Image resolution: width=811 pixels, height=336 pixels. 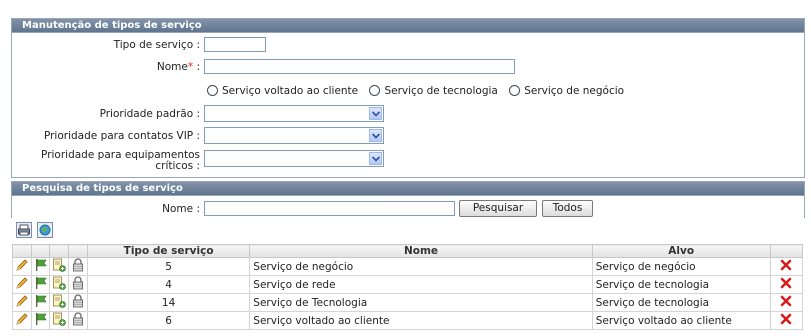 What do you see at coordinates (168, 302) in the screenshot?
I see `cell-tipo: 14` at bounding box center [168, 302].